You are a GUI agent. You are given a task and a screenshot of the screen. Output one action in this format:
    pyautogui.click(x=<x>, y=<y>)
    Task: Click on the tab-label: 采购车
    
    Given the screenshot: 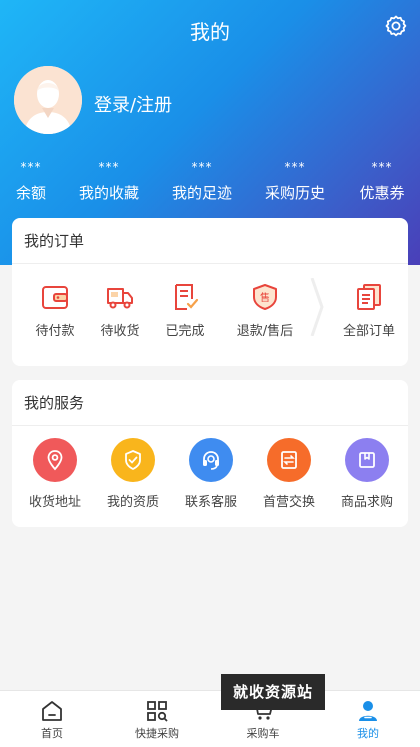 What is the action you would take?
    pyautogui.click(x=263, y=733)
    